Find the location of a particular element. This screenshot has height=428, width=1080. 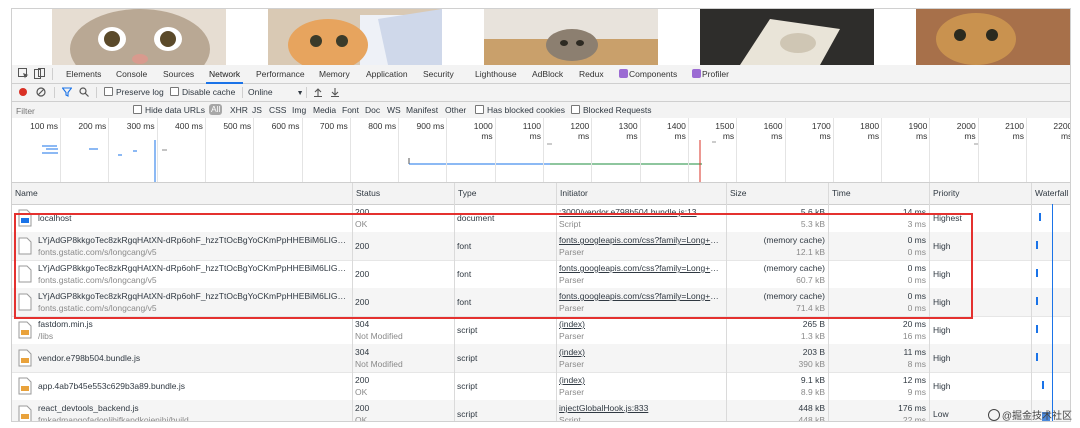

latency-time: 0 ms is located at coordinates (916, 280).